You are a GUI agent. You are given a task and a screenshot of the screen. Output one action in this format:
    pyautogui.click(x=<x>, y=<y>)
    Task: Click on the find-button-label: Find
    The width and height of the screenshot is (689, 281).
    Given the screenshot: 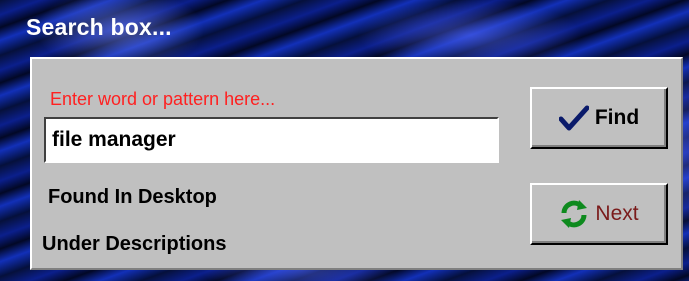 What is the action you would take?
    pyautogui.click(x=617, y=117)
    